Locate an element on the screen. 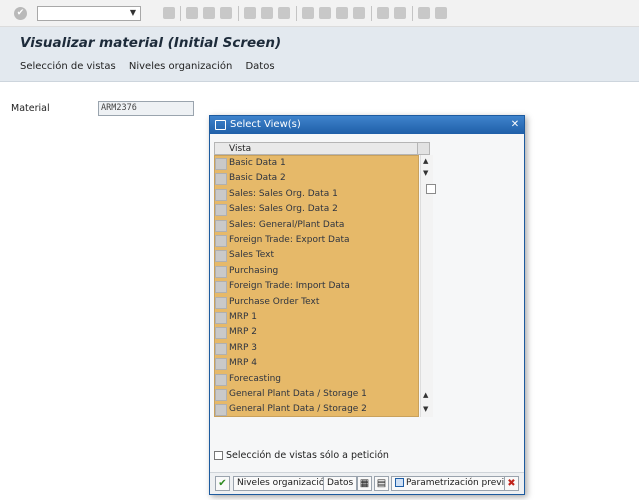 The image size is (639, 500). help-icon is located at coordinates (424, 13).